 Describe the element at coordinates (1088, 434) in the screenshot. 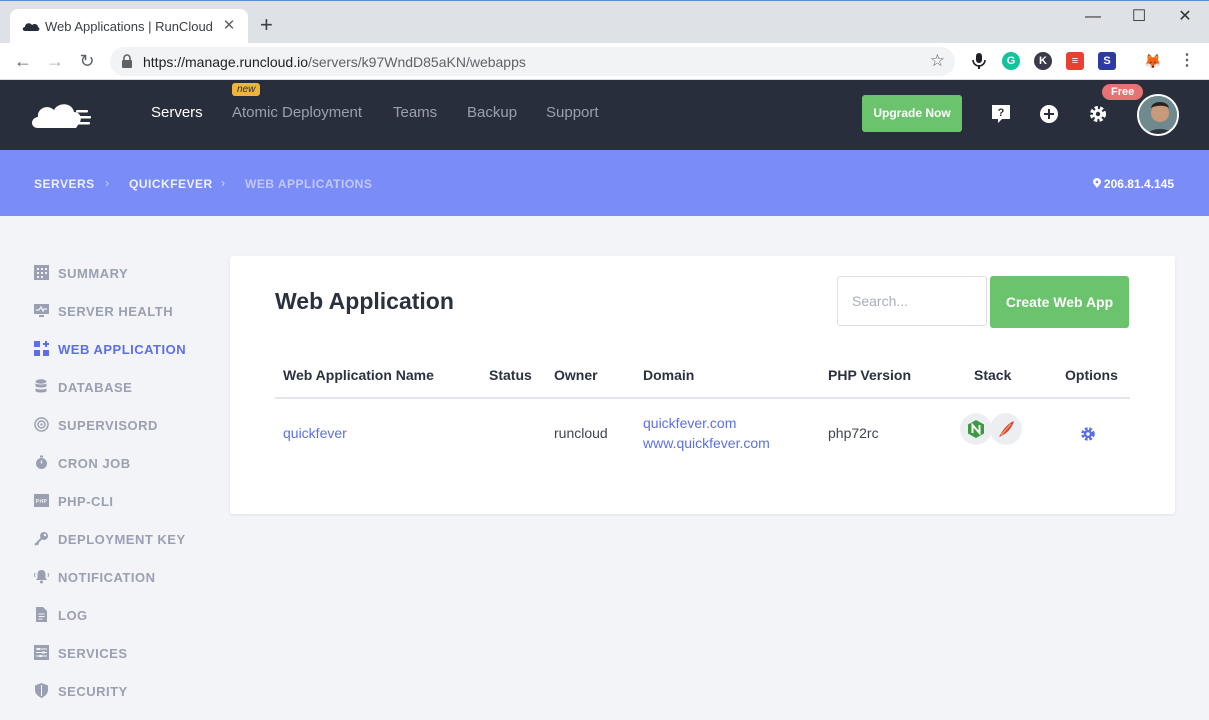

I see `options-gear-icon` at that location.